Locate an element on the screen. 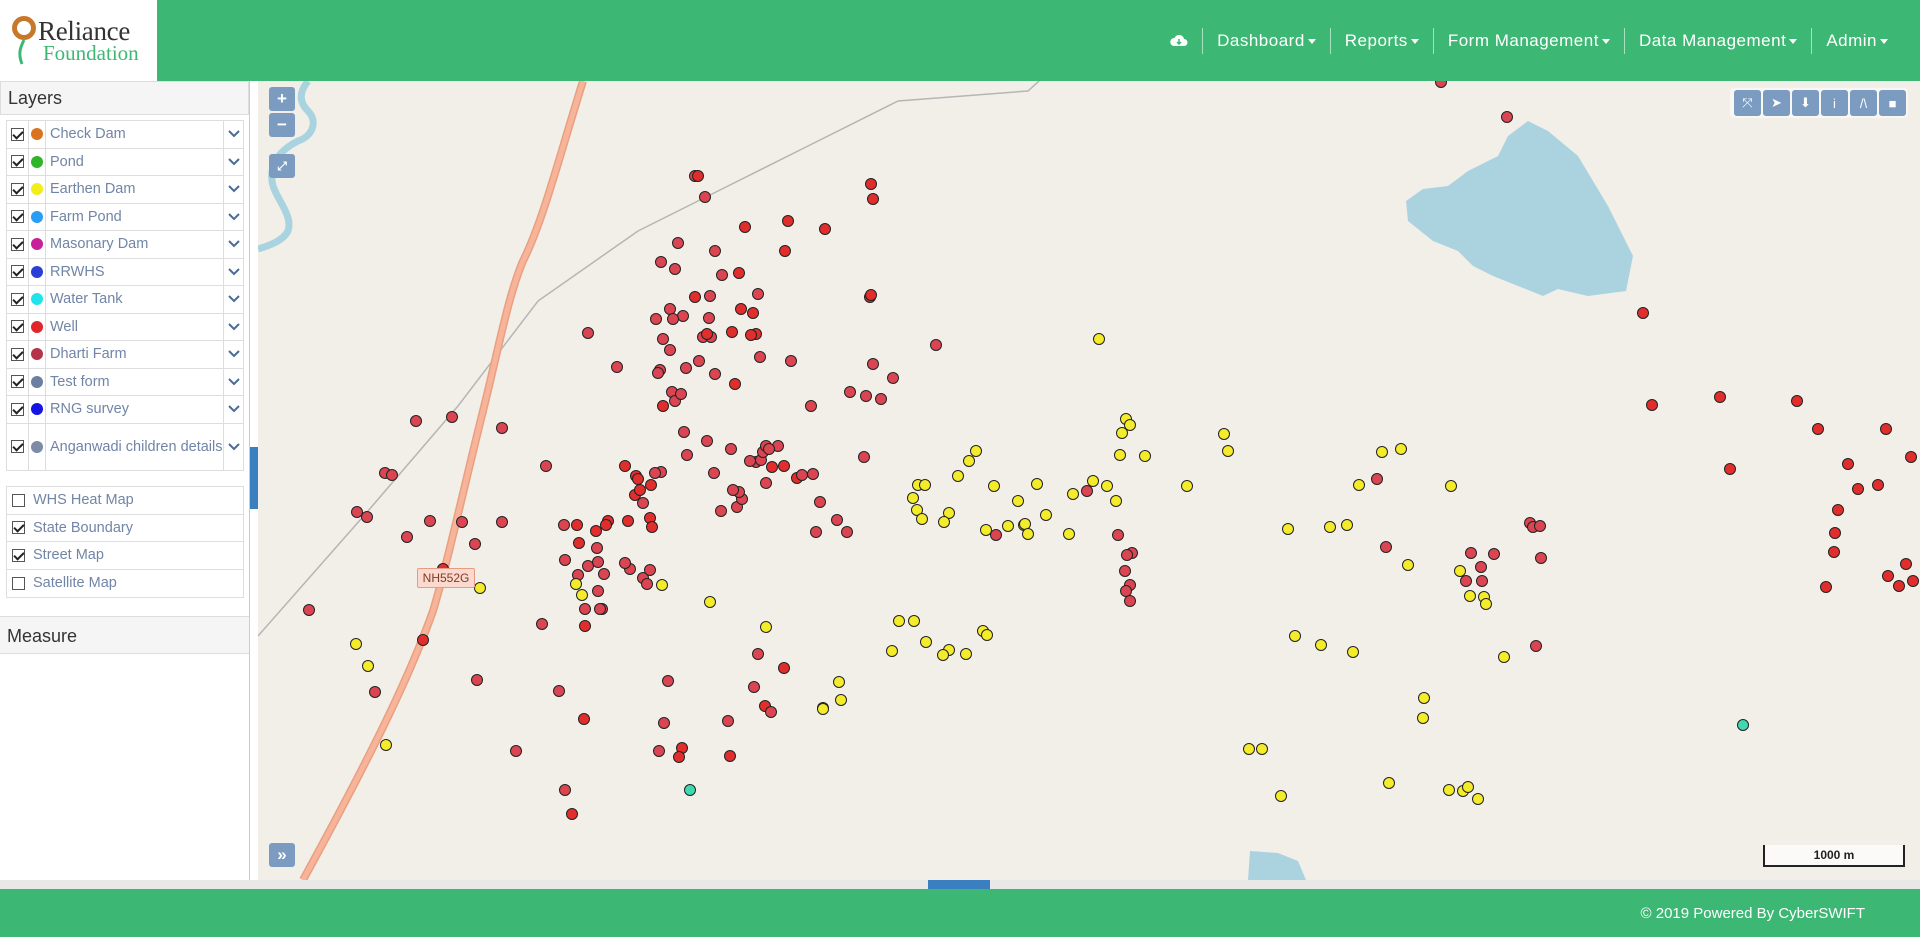  zoom-in-button: + is located at coordinates (282, 99).